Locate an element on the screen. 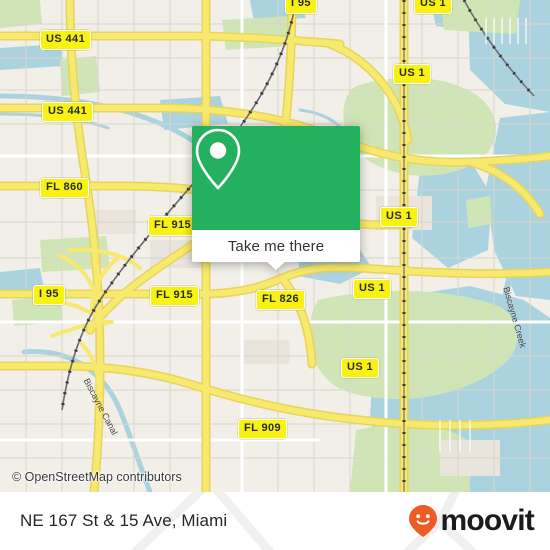  bottom-bar: NE 167 St & 15 Ave, Miami moovit is located at coordinates (275, 521).